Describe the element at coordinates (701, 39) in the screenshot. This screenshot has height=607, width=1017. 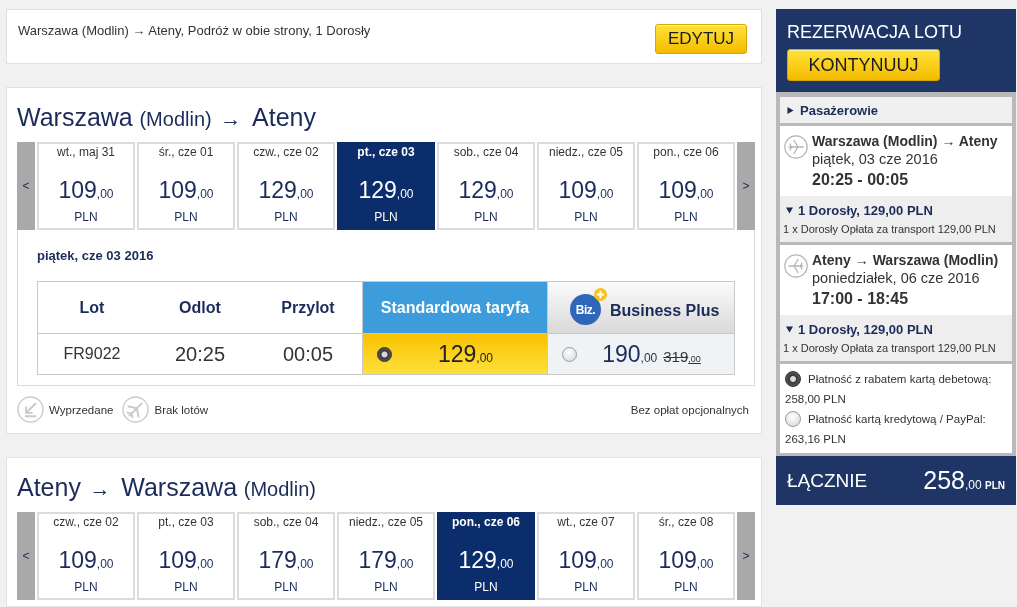
I see `edit-button: EDYTUJ` at that location.